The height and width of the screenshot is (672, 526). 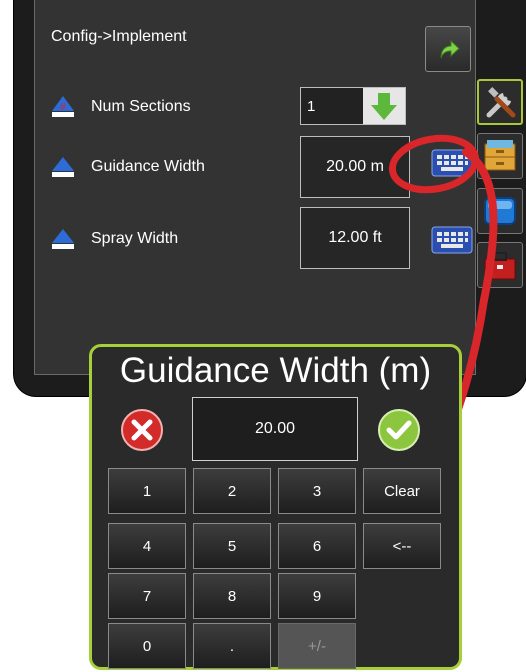 What do you see at coordinates (142, 430) in the screenshot?
I see `cancel-x-icon` at bounding box center [142, 430].